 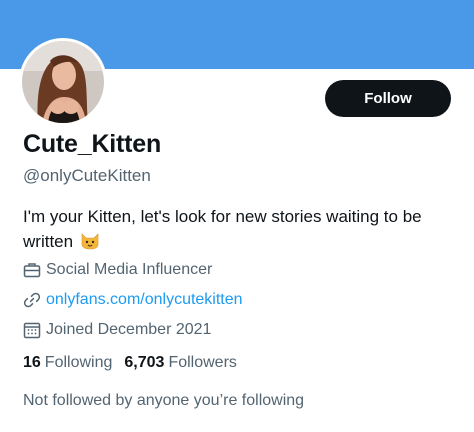 I want to click on followers-link: 6,703 Followers, so click(x=180, y=363).